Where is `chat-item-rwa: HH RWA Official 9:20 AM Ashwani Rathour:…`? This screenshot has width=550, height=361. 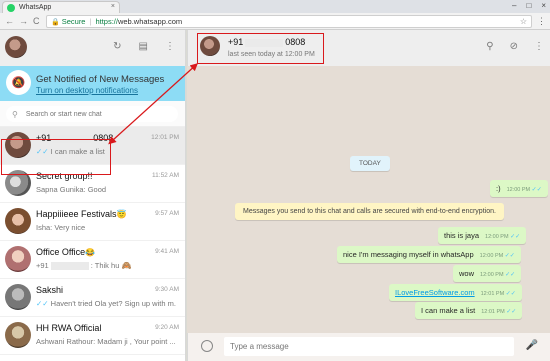 chat-item-rwa: HH RWA Official 9:20 AM Ashwani Rathour:… is located at coordinates (92, 336).